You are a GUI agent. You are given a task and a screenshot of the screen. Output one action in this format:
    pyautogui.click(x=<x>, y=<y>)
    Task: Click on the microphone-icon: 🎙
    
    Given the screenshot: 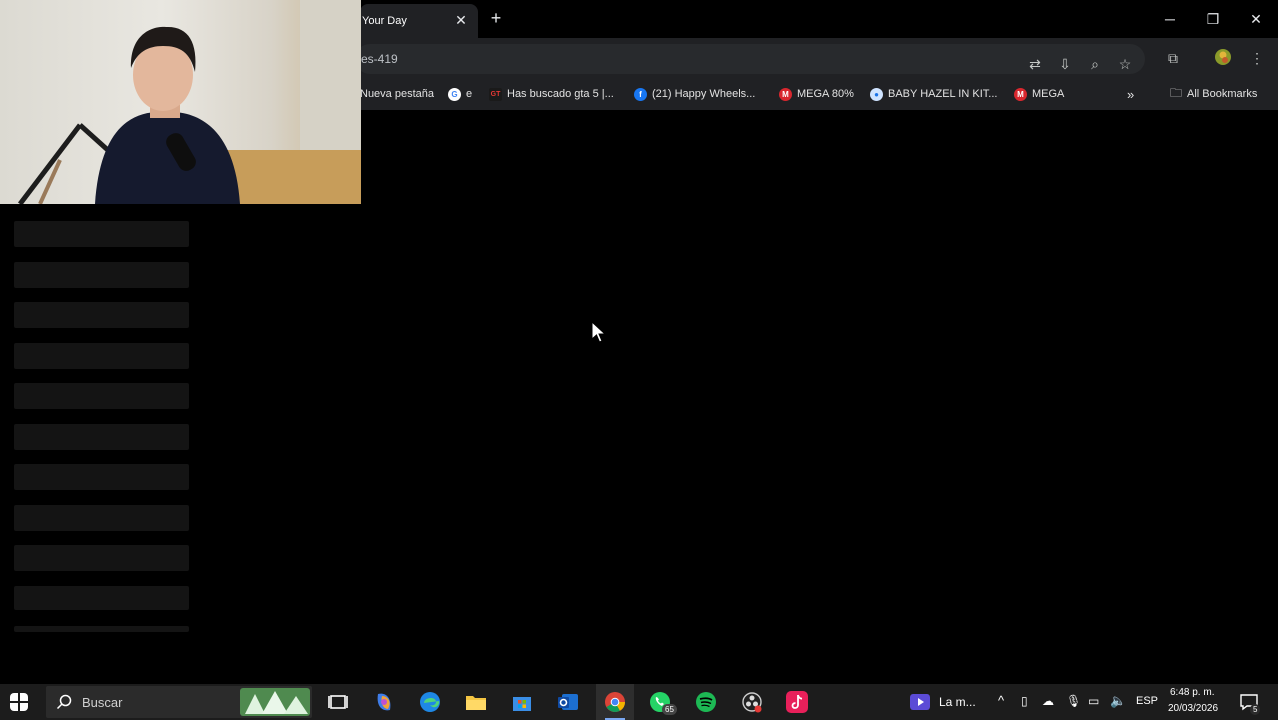 What is the action you would take?
    pyautogui.click(x=1073, y=701)
    